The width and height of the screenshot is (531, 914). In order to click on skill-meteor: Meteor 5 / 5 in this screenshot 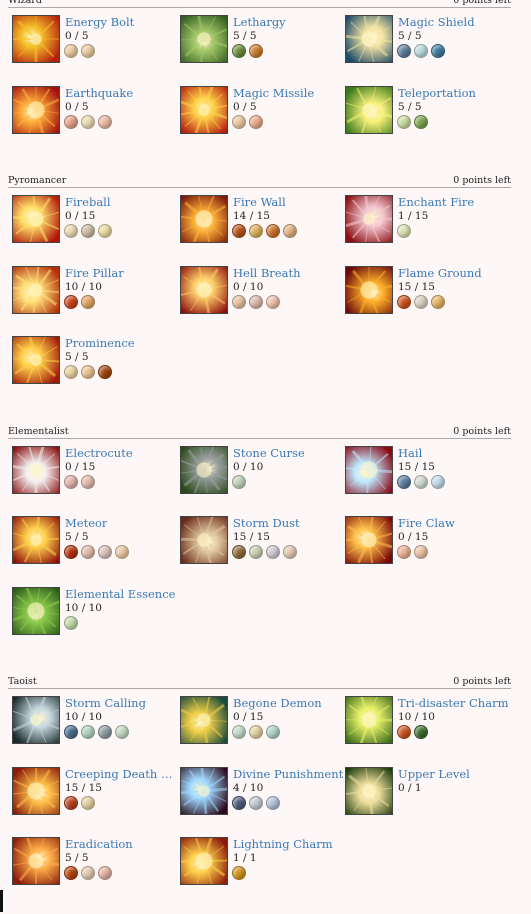, I will do `click(90, 546)`.